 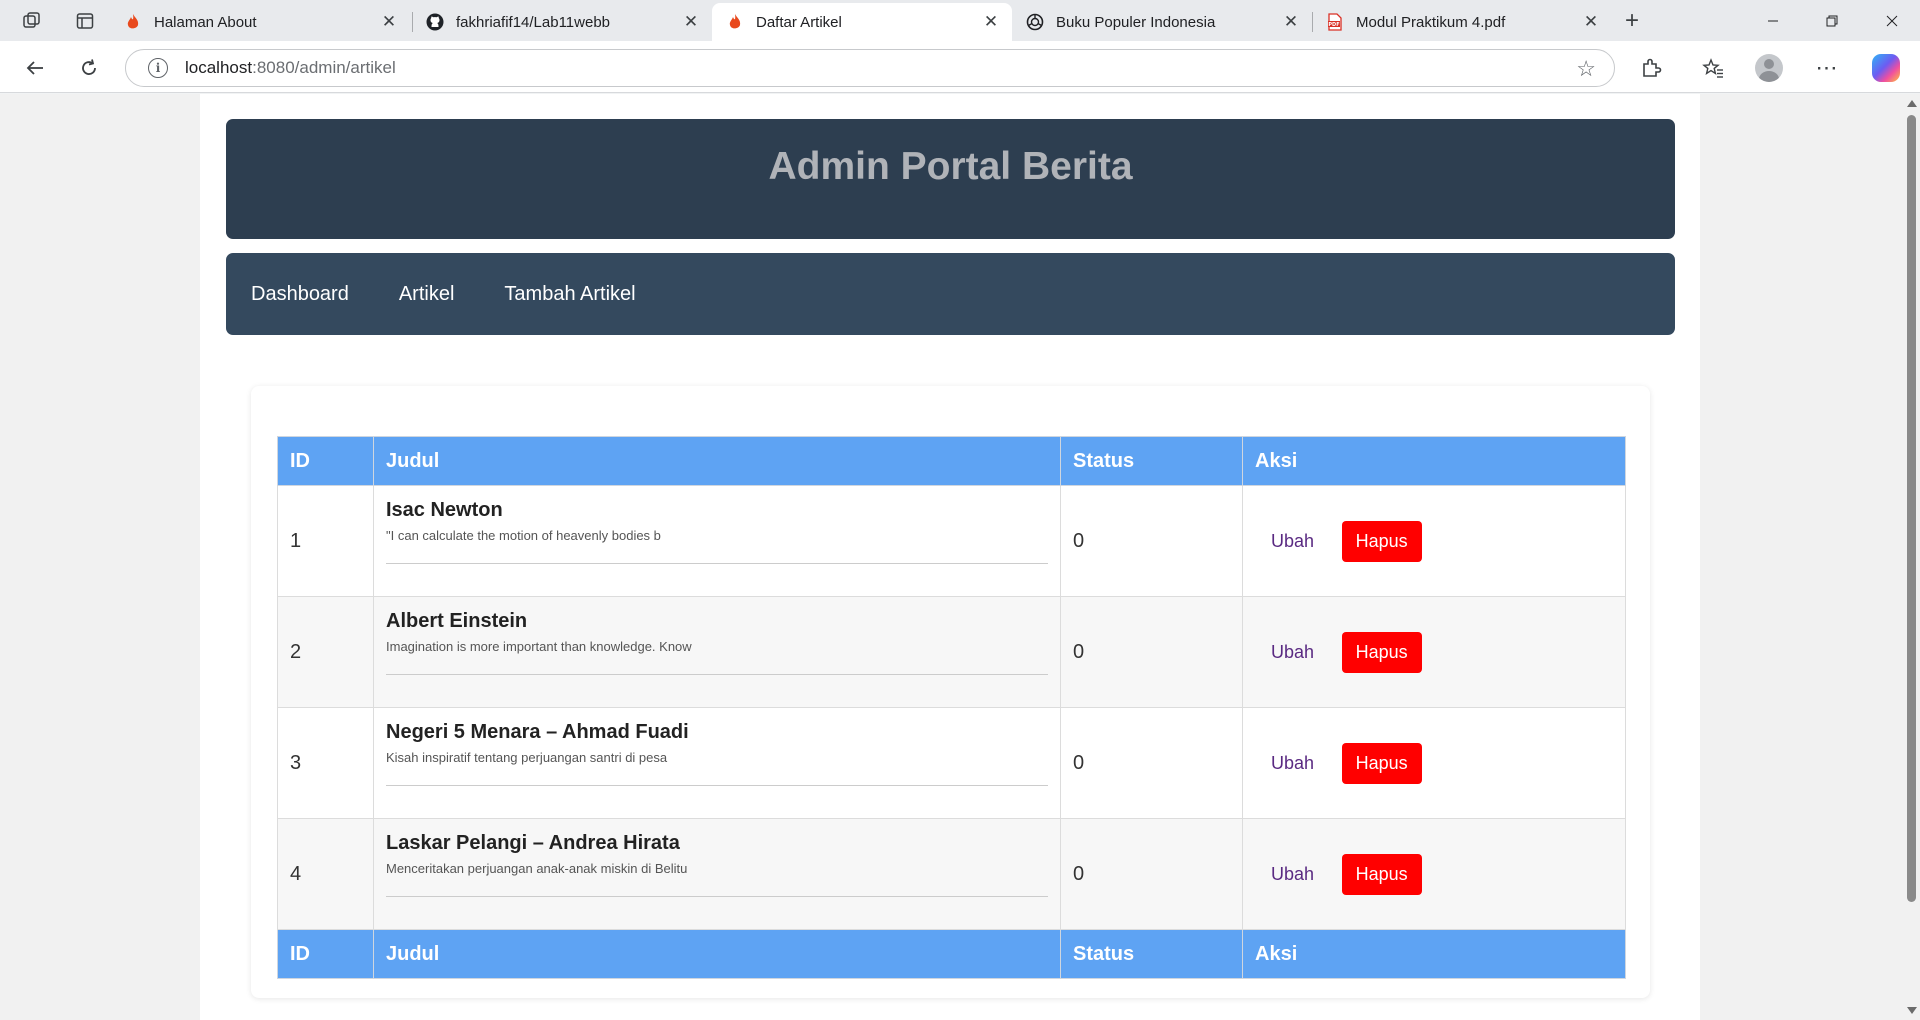 I want to click on browser-toolbar: i localhost:8080/admin/artikel ☆ ⋯, so click(x=960, y=67).